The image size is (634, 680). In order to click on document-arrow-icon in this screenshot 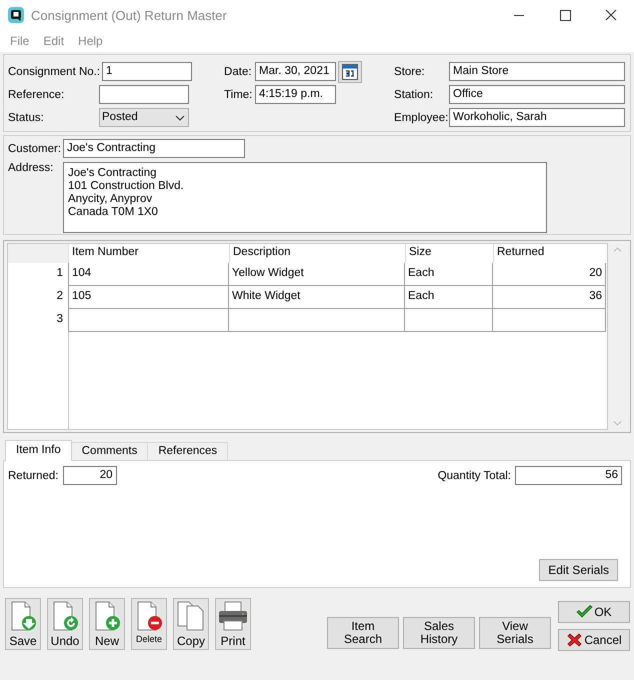, I will do `click(23, 616)`.